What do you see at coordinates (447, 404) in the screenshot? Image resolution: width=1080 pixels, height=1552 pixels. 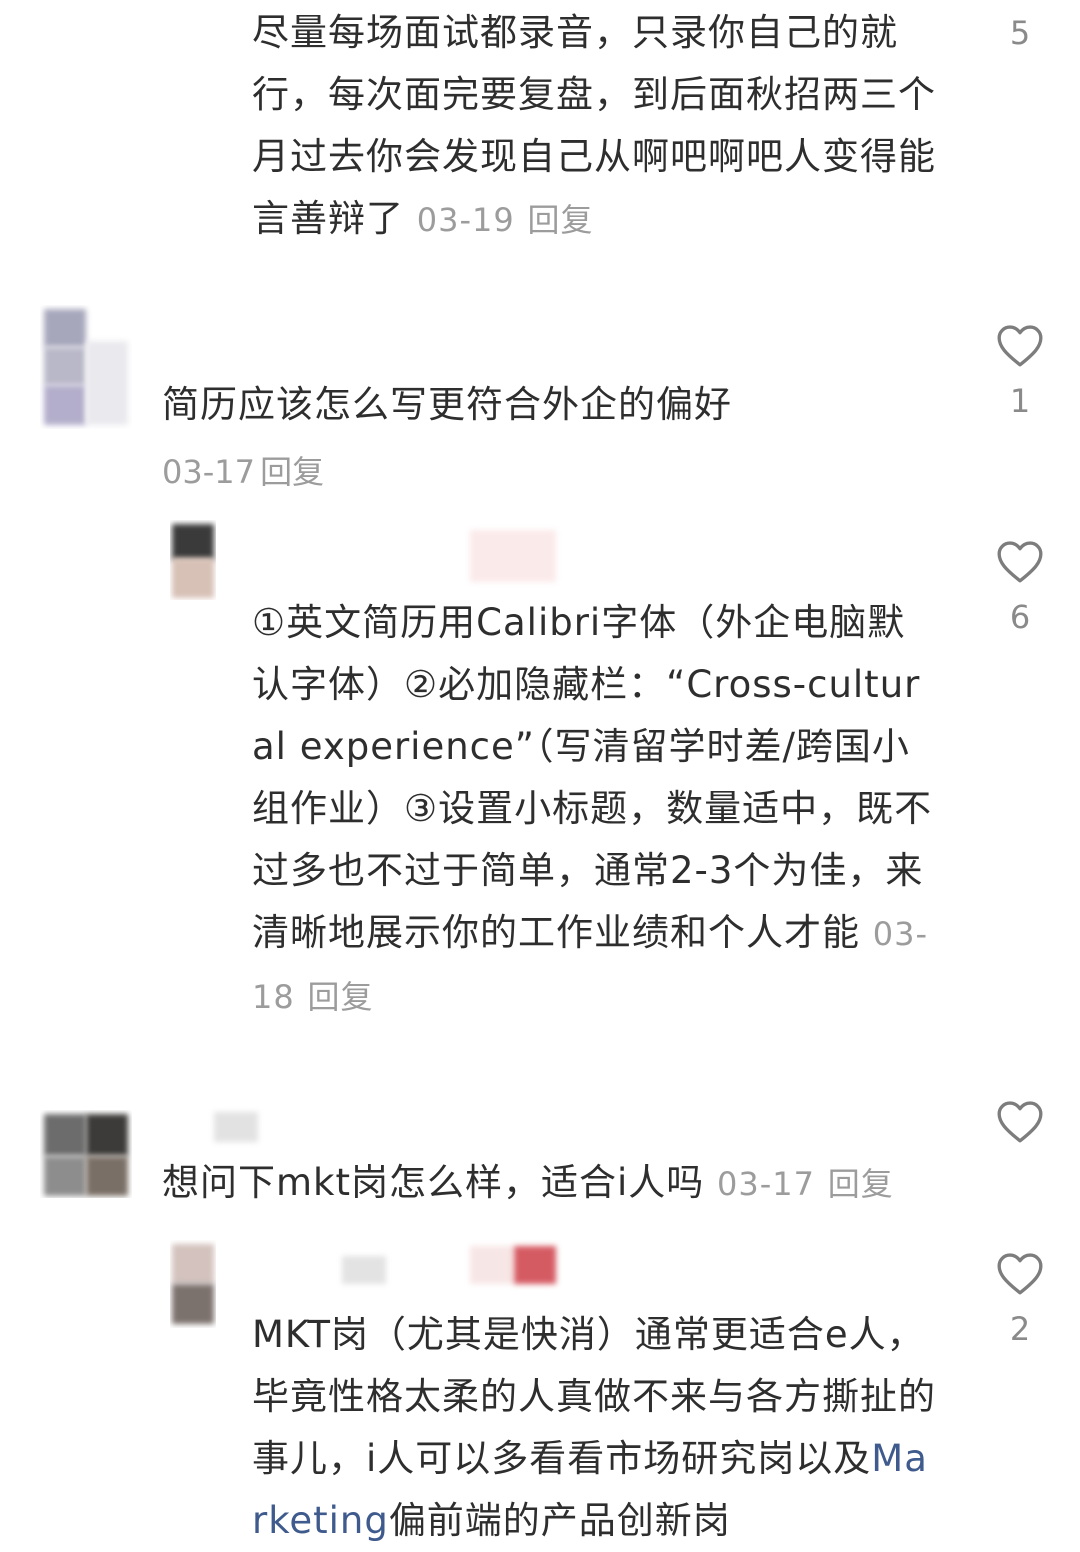 I see `comment-text: 简历应该怎么写更符合外企的偏好` at bounding box center [447, 404].